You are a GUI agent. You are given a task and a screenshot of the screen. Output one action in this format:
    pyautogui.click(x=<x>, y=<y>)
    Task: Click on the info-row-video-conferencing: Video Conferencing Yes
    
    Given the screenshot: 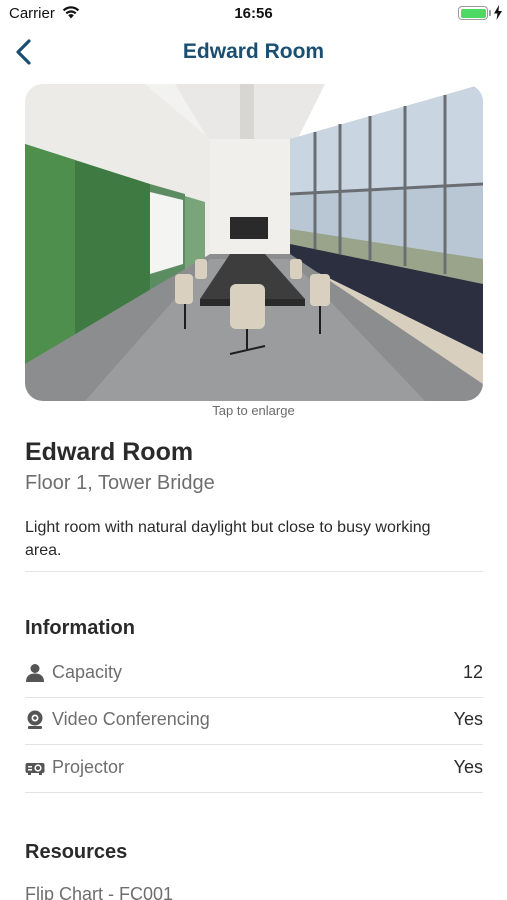 What is the action you would take?
    pyautogui.click(x=254, y=721)
    